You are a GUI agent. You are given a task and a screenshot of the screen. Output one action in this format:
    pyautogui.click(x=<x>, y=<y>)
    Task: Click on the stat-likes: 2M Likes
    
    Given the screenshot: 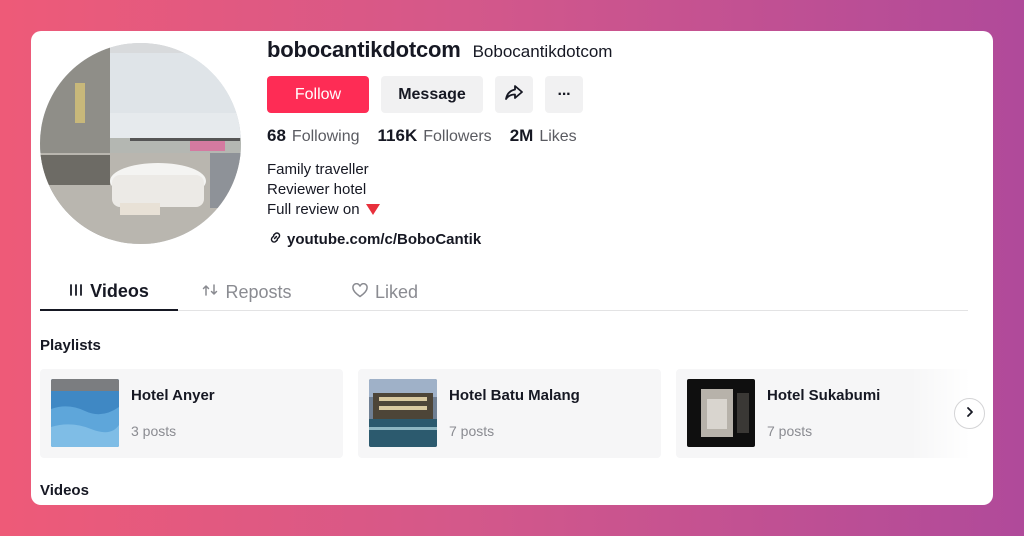 What is the action you would take?
    pyautogui.click(x=543, y=136)
    